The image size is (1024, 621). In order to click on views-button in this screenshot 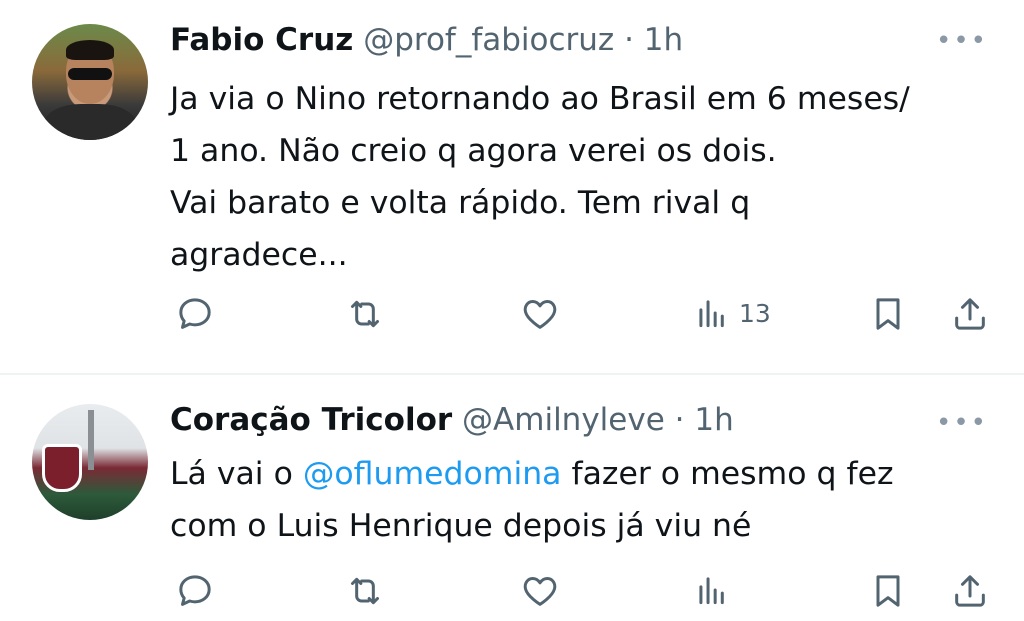, I will do `click(712, 590)`.